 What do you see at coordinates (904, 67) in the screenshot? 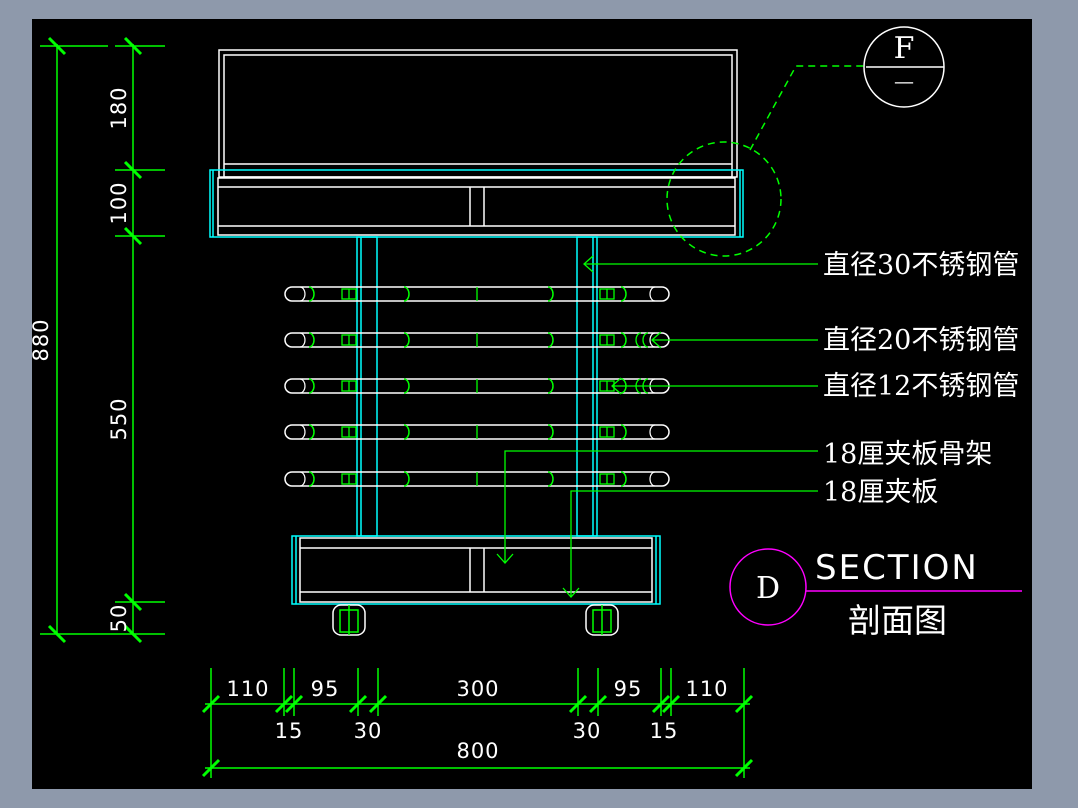
I see `detail-marker: F —` at bounding box center [904, 67].